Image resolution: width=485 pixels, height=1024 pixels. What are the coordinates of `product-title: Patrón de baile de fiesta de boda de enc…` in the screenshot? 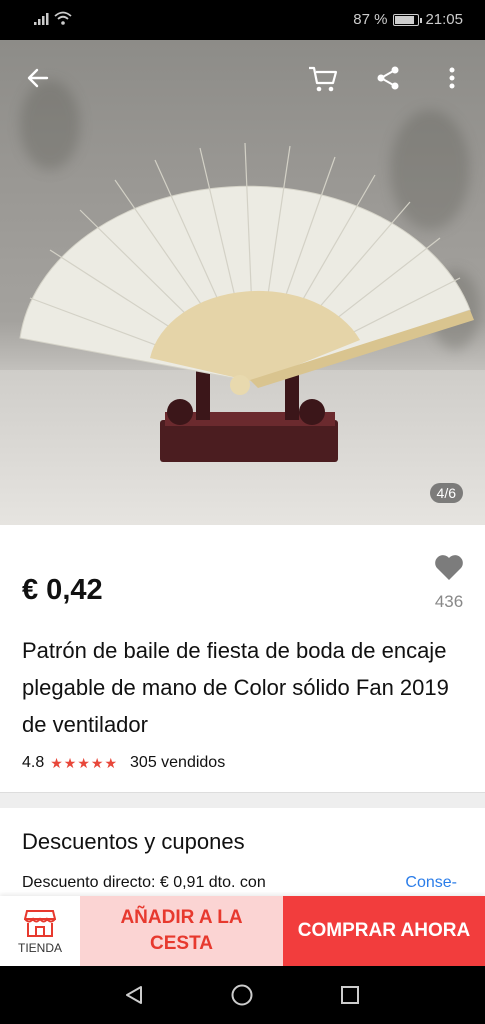 It's located at (235, 687).